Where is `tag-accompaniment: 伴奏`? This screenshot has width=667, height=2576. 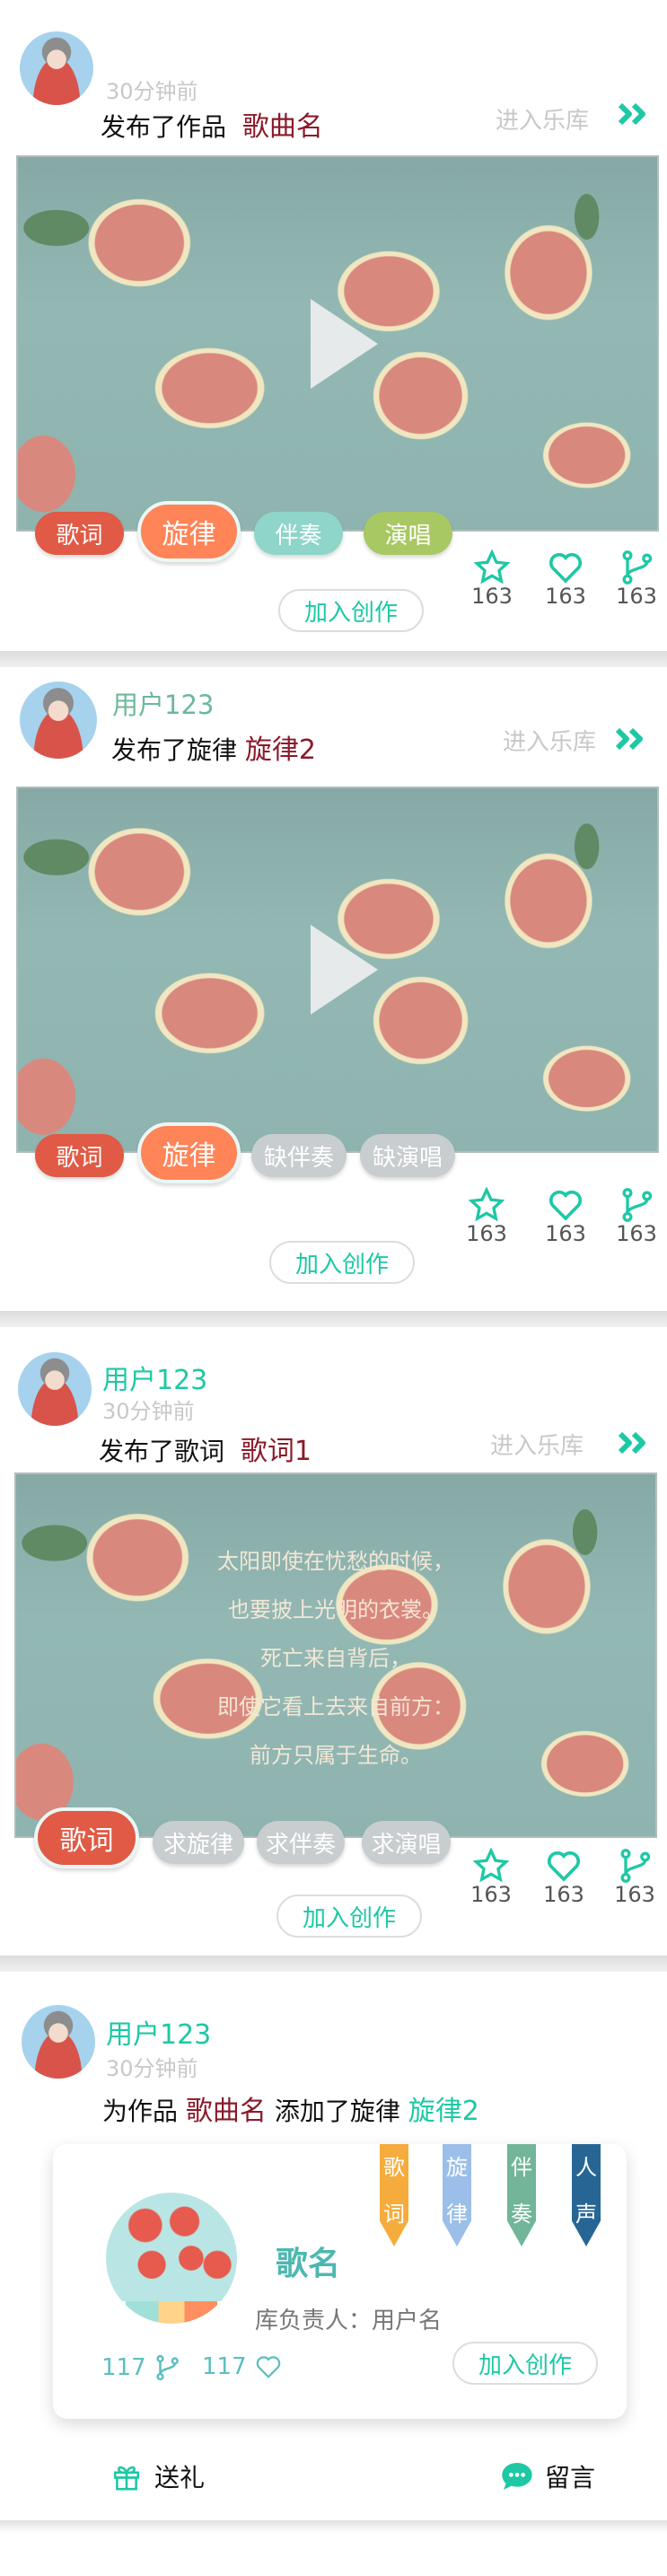
tag-accompaniment: 伴奏 is located at coordinates (298, 533).